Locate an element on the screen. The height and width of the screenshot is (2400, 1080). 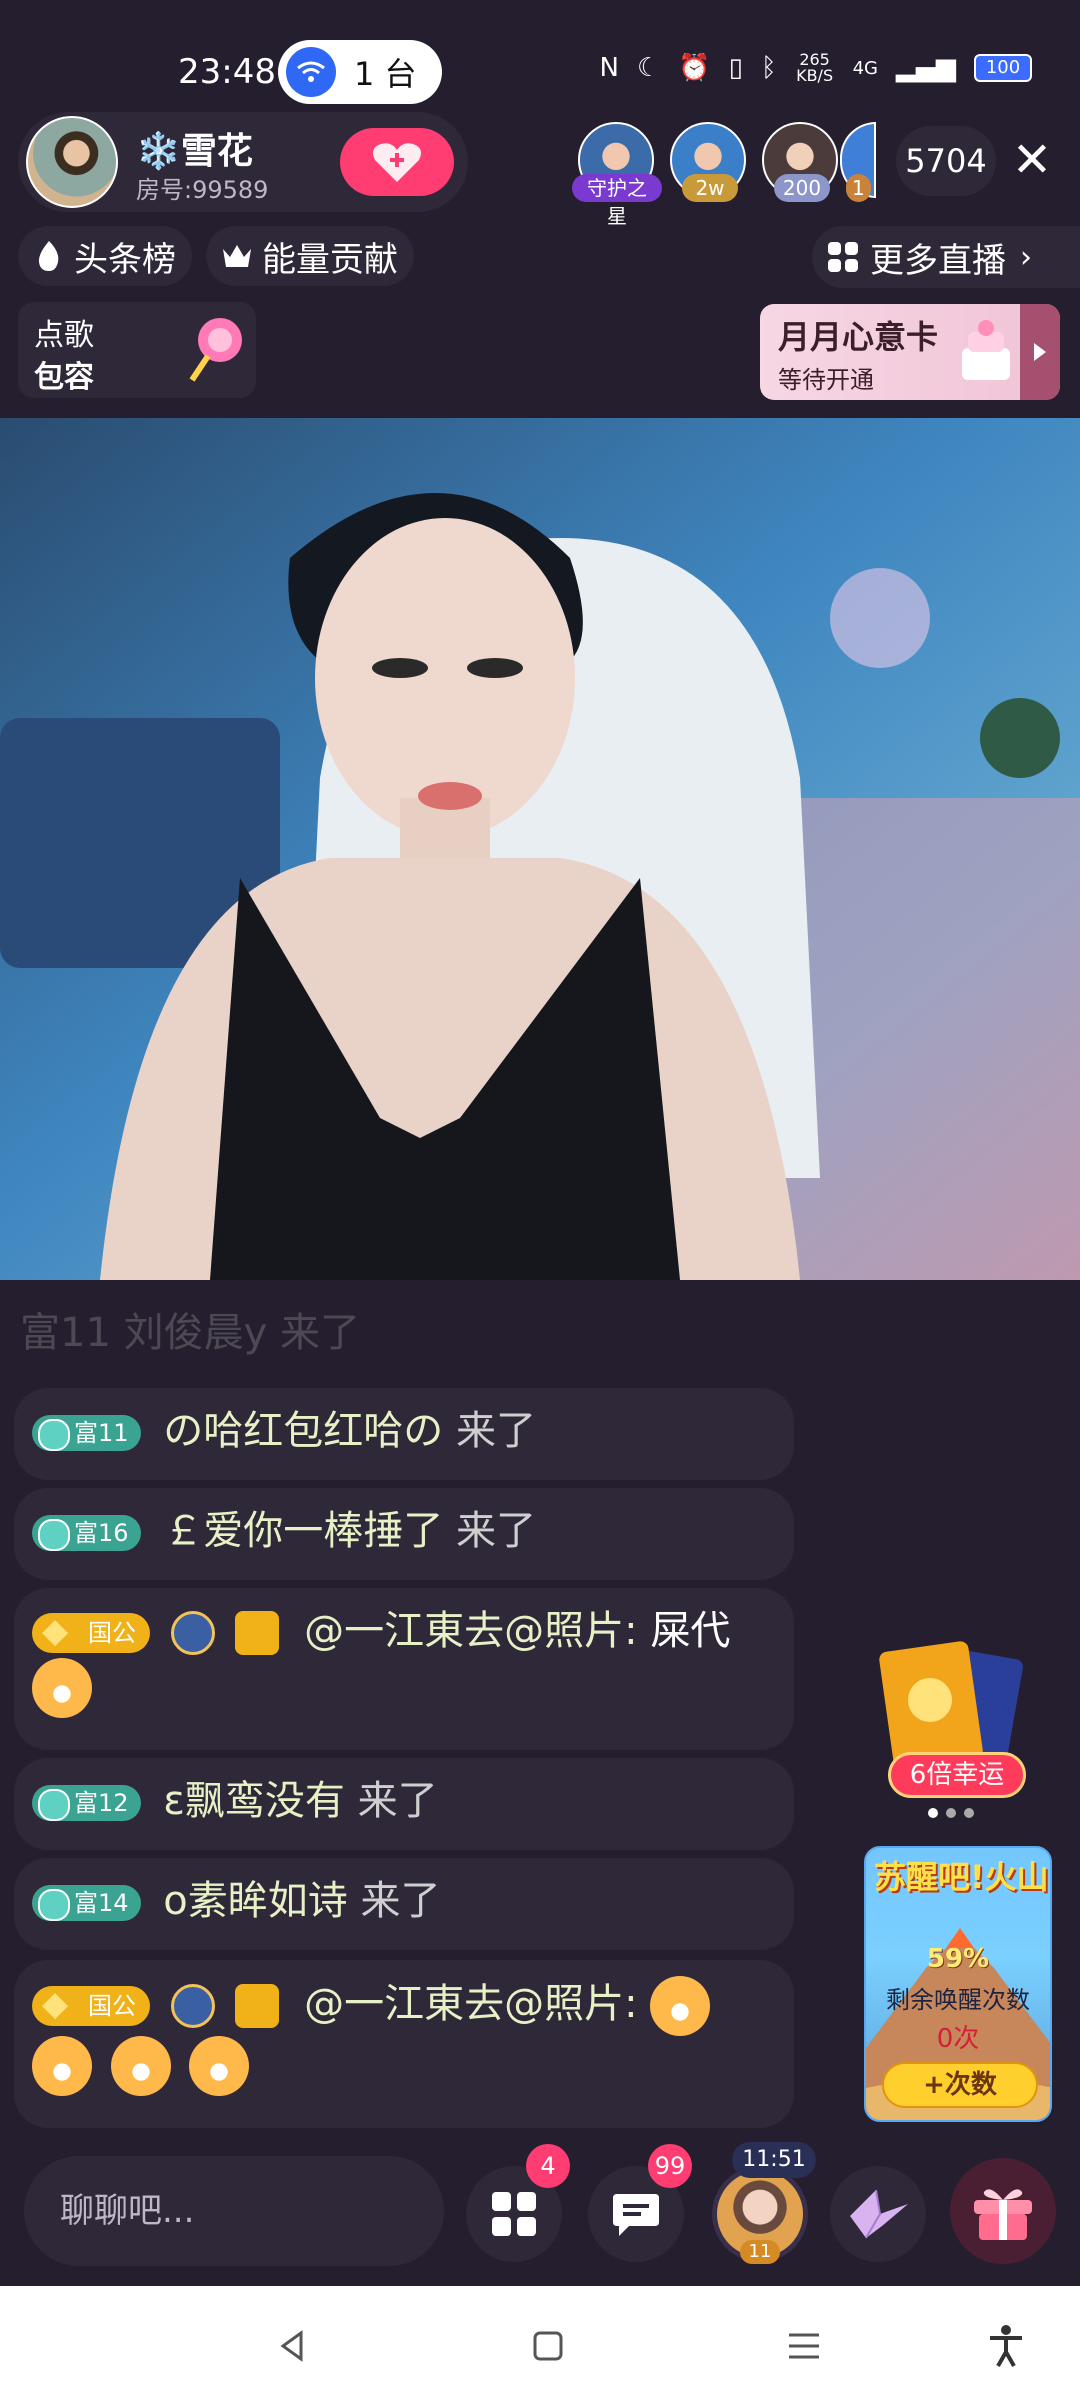
wealth-level-badge: 富11 is located at coordinates (86, 1433).